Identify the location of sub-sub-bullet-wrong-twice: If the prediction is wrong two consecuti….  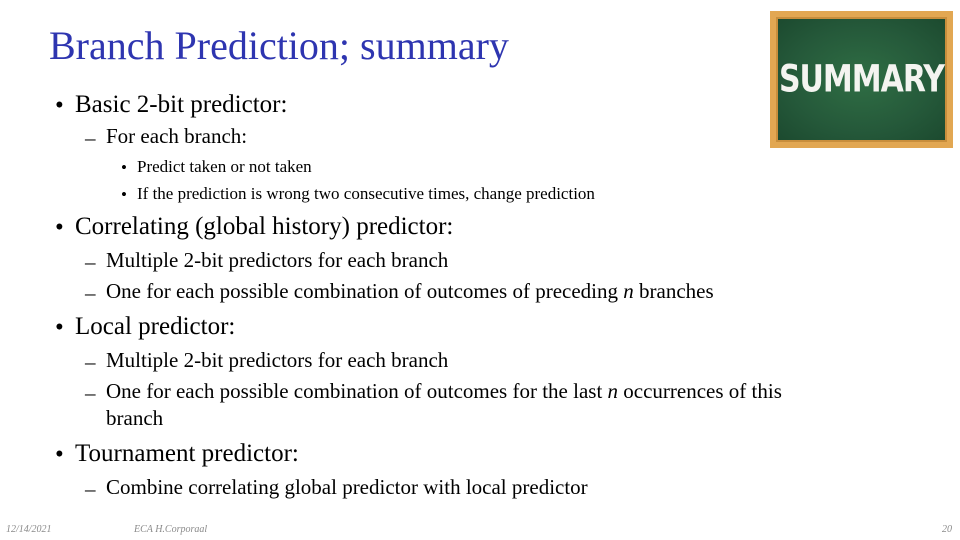
(366, 193).